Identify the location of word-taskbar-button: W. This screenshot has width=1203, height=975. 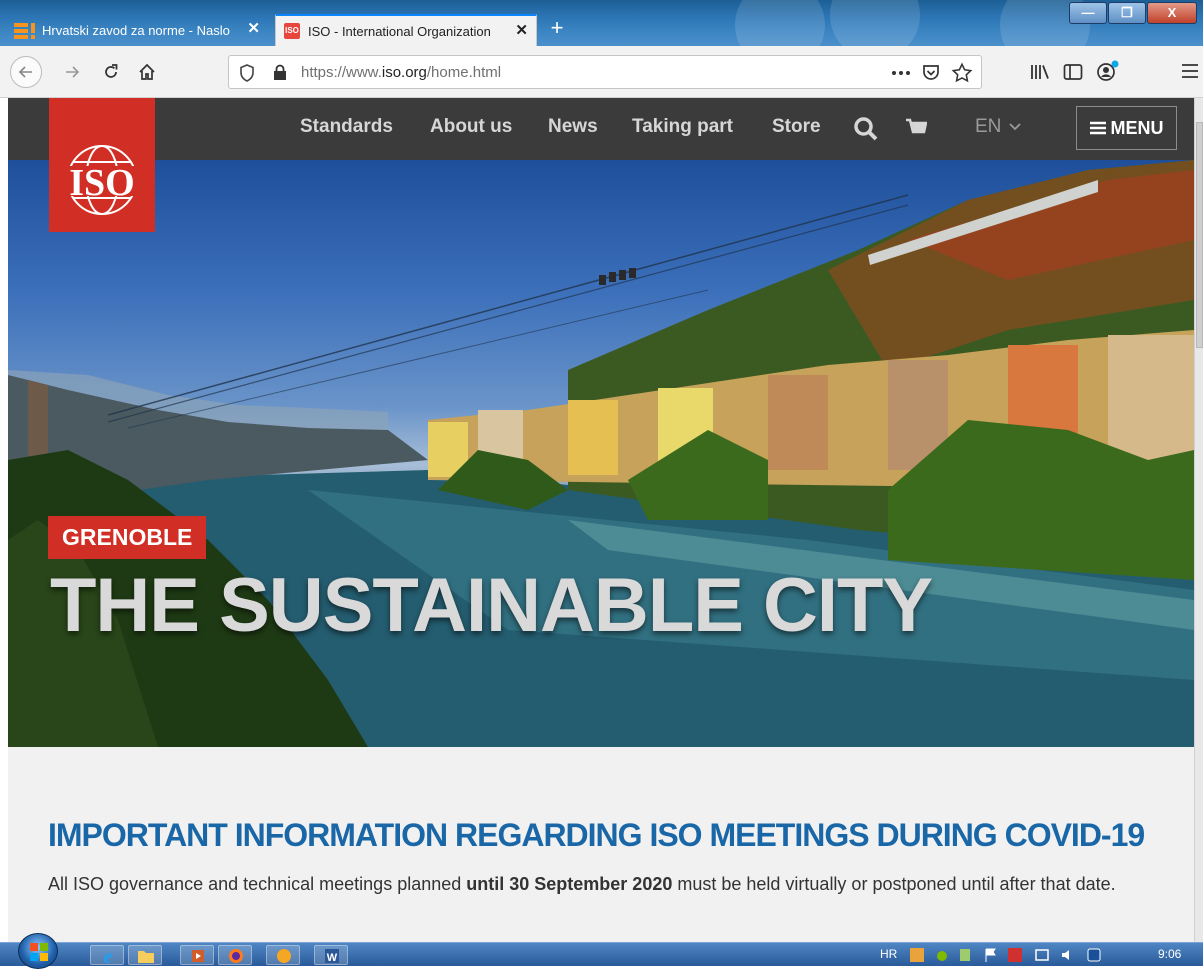
(331, 955).